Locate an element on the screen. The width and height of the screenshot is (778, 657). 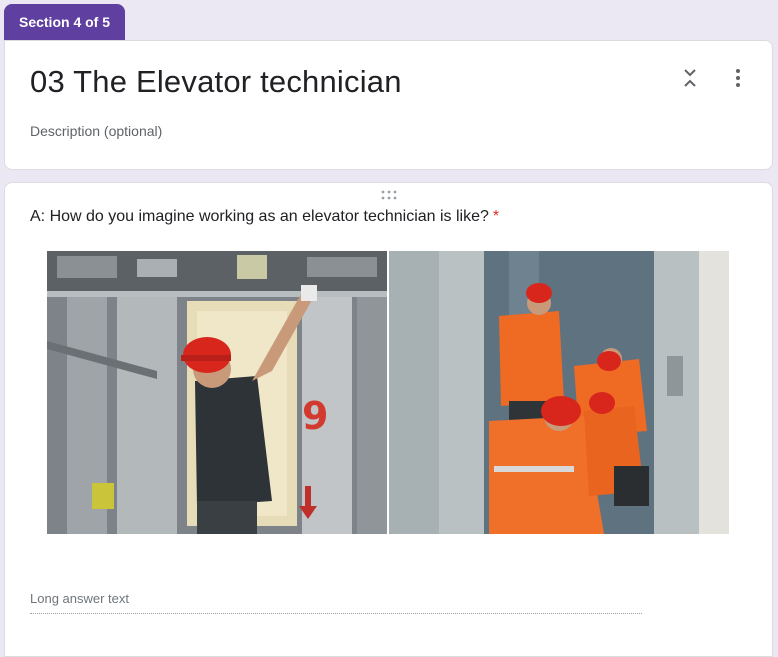
section-description-field: Description (optional) is located at coordinates (96, 131).